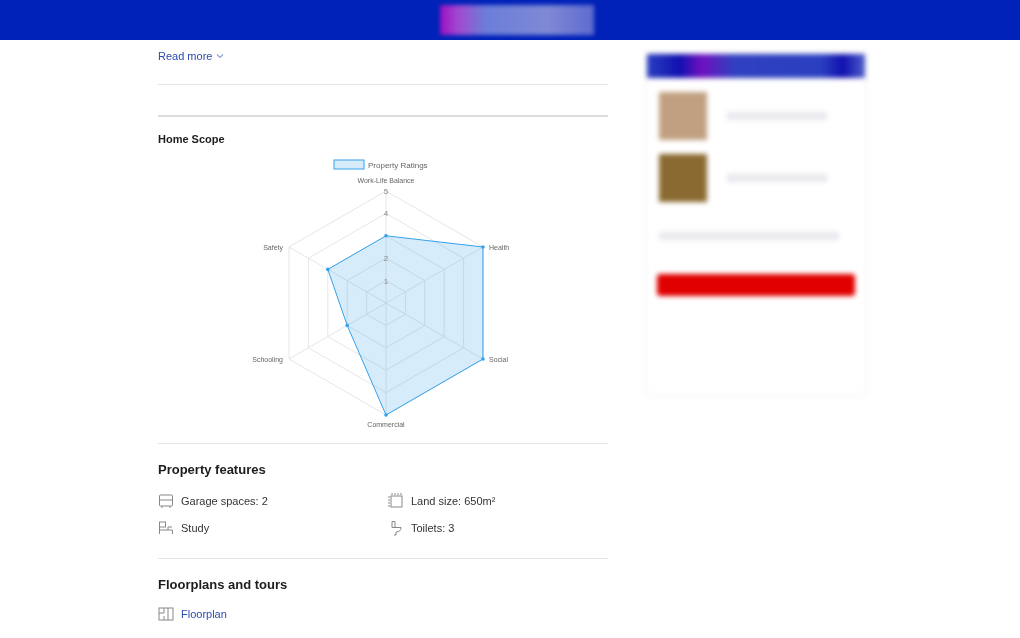  What do you see at coordinates (220, 56) in the screenshot?
I see `chevron-down-icon` at bounding box center [220, 56].